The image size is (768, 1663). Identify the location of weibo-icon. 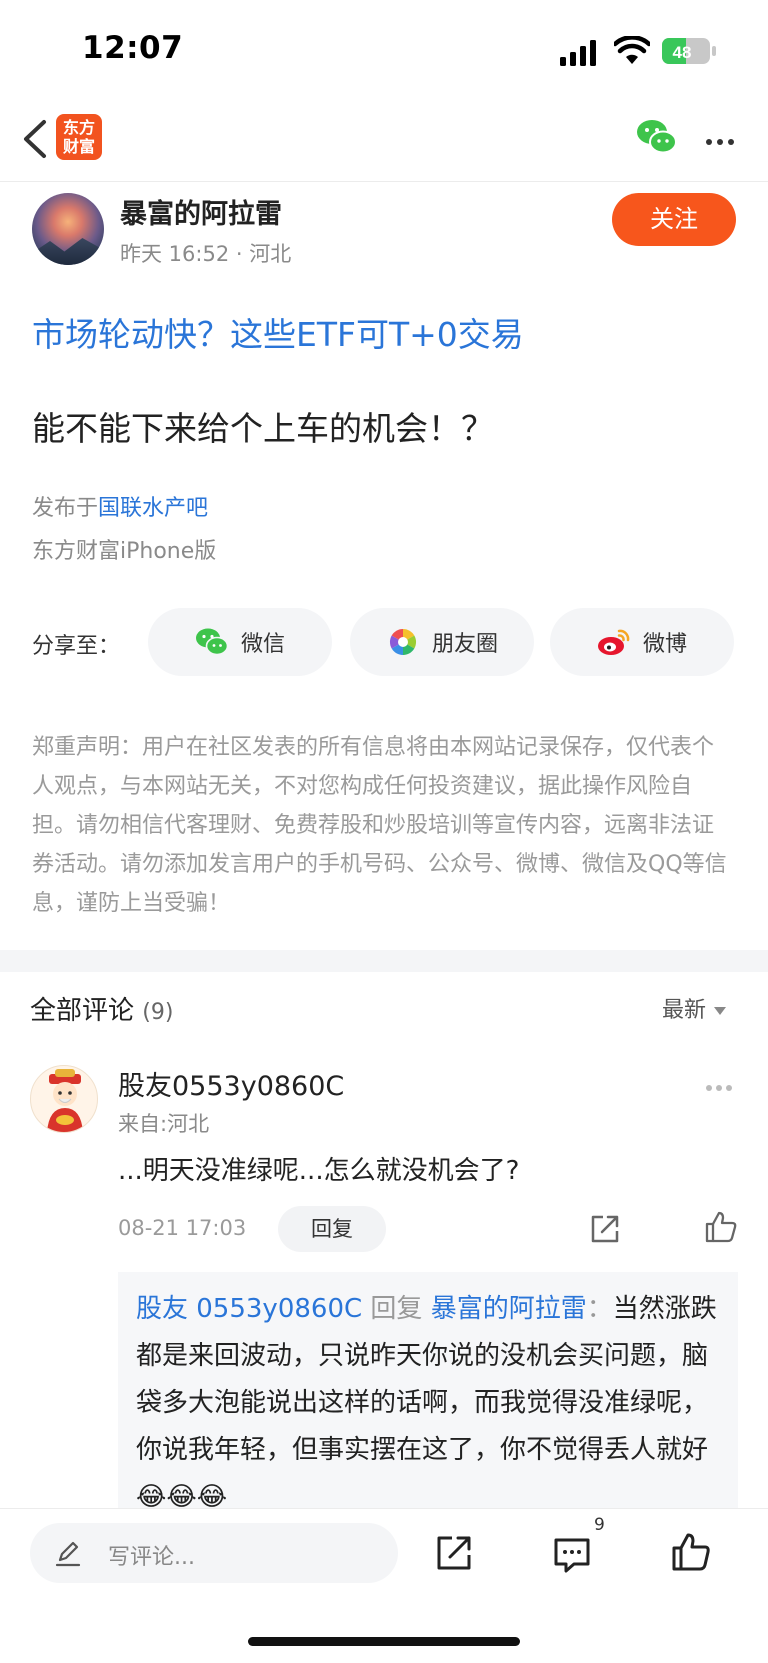
(613, 642).